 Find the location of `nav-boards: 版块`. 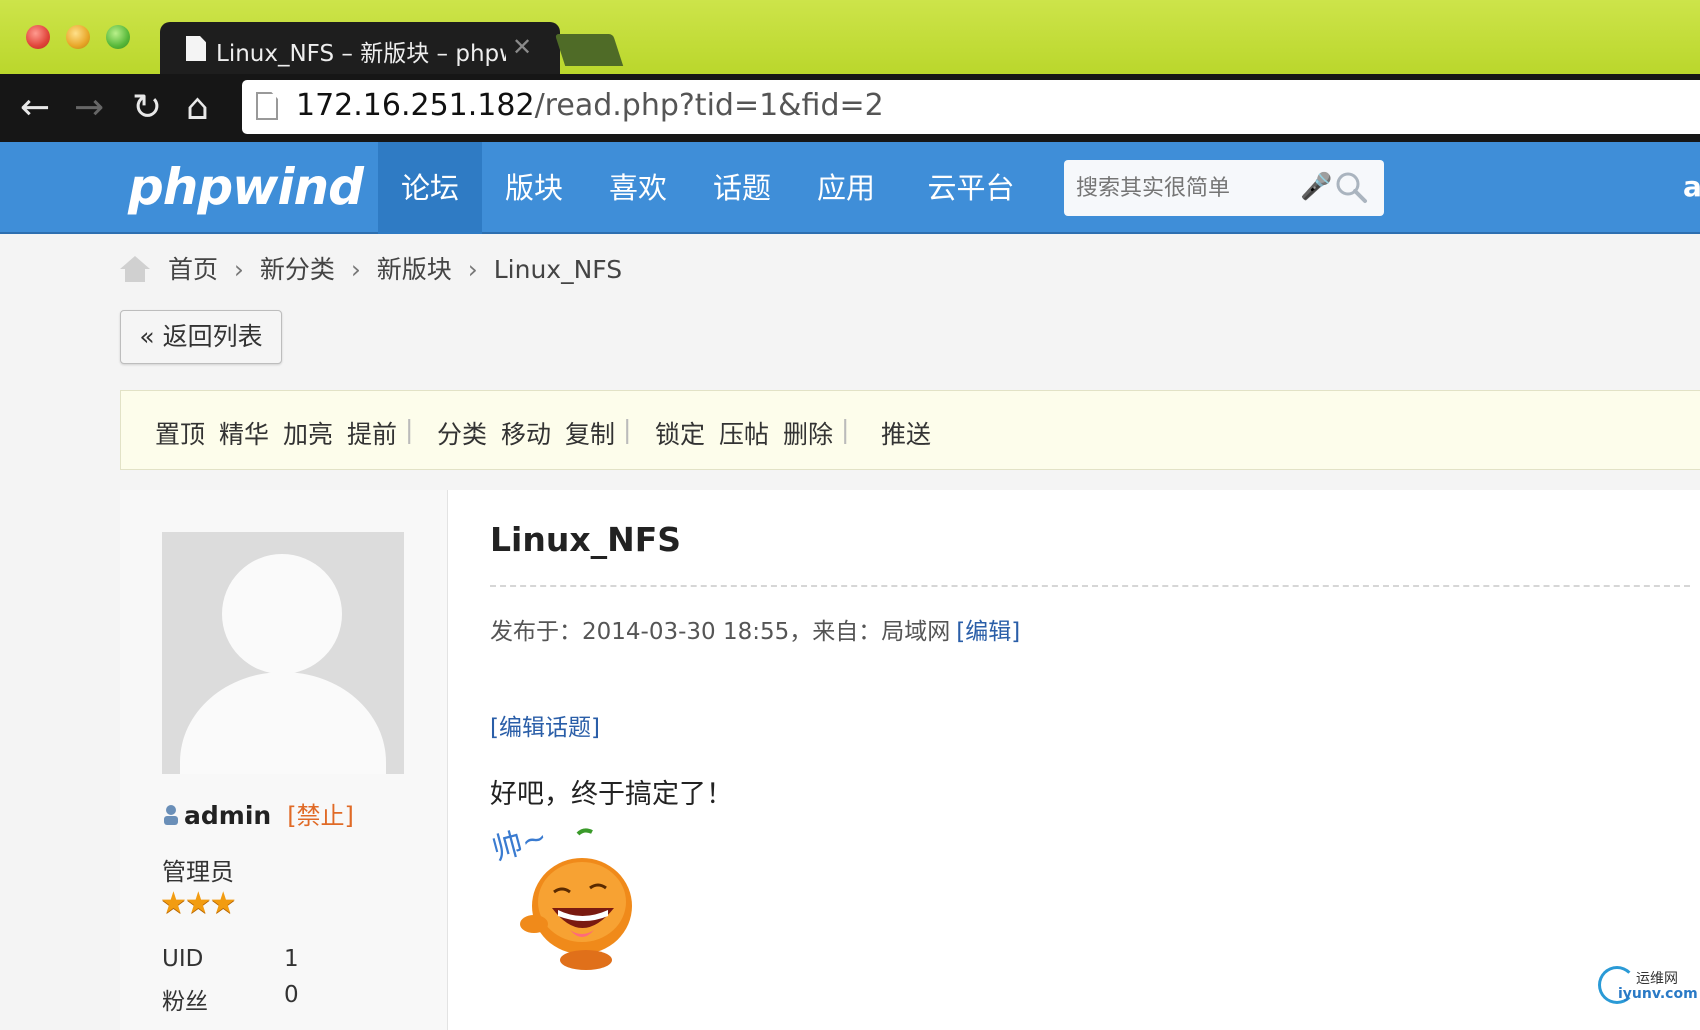

nav-boards: 版块 is located at coordinates (534, 188).